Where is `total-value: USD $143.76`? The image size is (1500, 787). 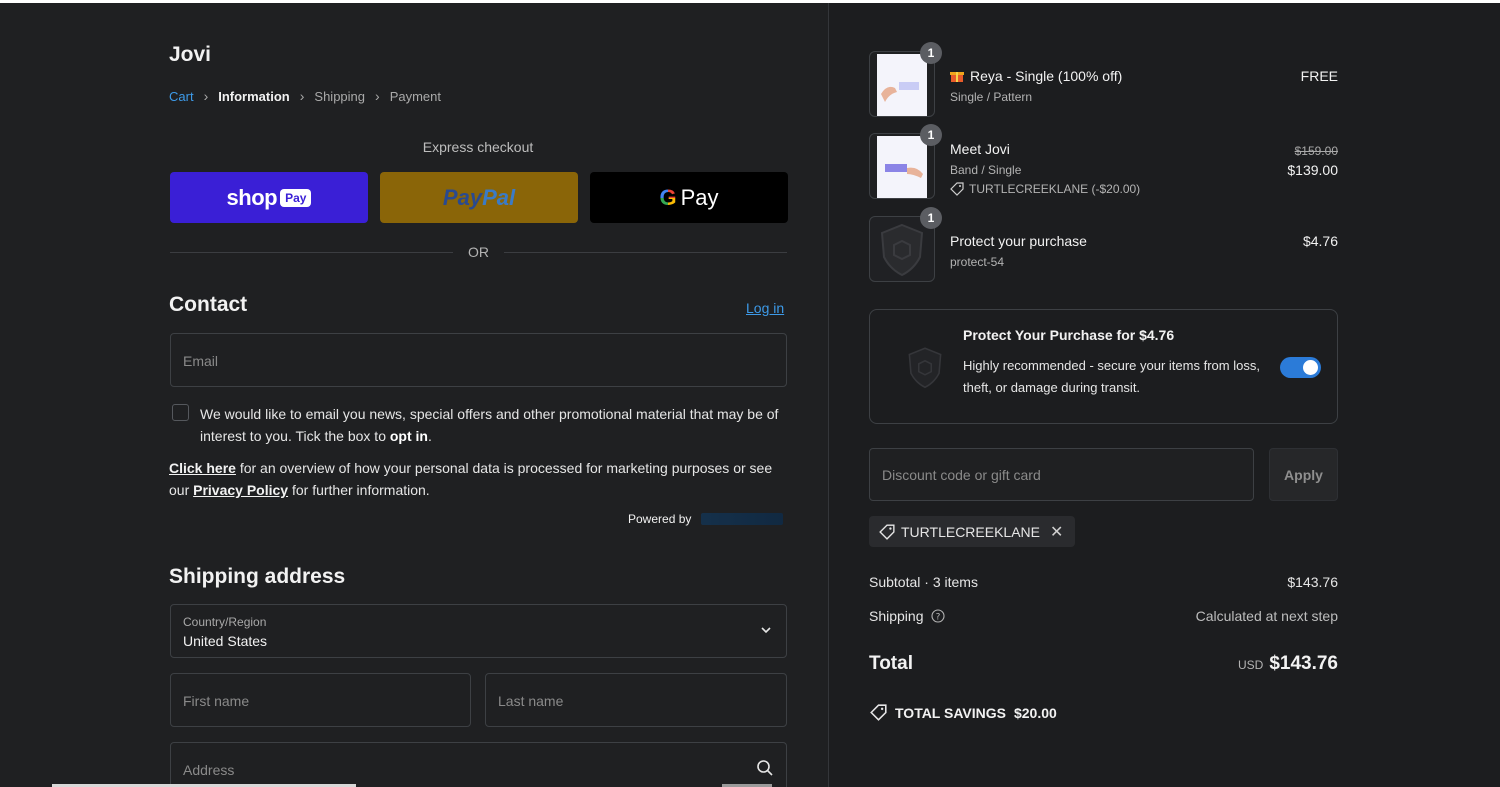
total-value: USD $143.76 is located at coordinates (1288, 664).